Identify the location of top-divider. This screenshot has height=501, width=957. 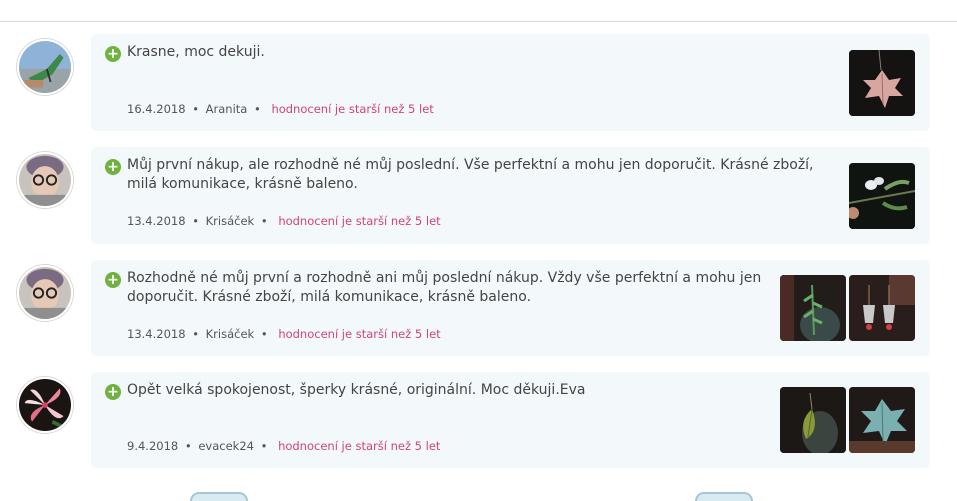
(478, 21).